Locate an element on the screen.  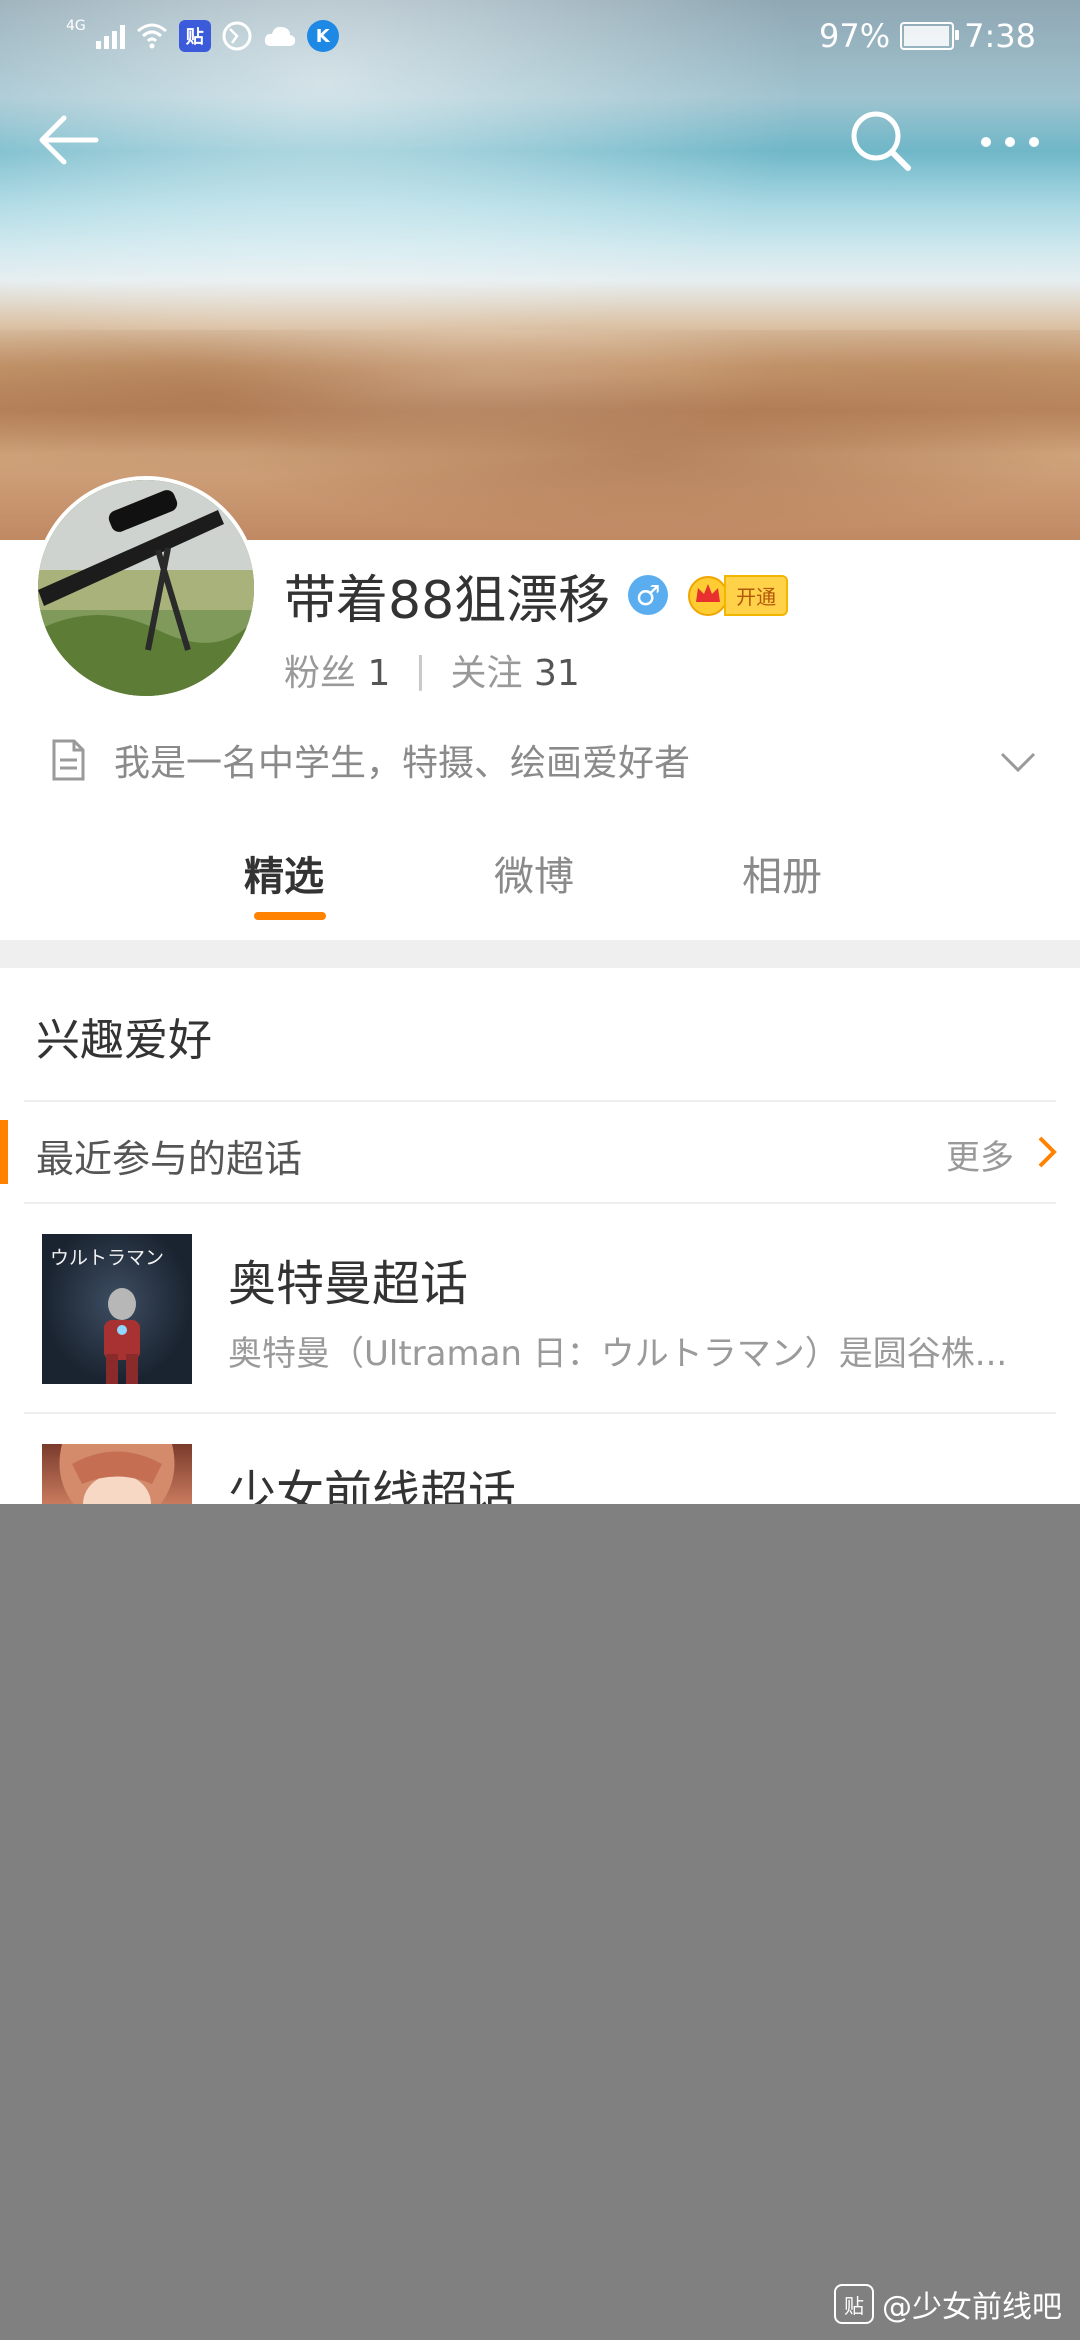
status-left: 4G 贴 K is located at coordinates (202, 36).